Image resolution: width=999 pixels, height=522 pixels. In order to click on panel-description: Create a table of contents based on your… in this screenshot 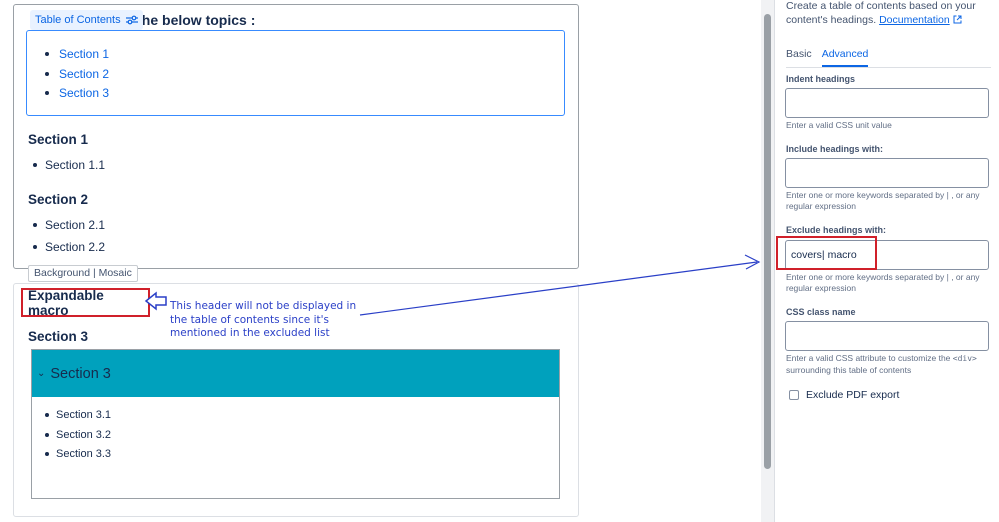, I will do `click(888, 13)`.